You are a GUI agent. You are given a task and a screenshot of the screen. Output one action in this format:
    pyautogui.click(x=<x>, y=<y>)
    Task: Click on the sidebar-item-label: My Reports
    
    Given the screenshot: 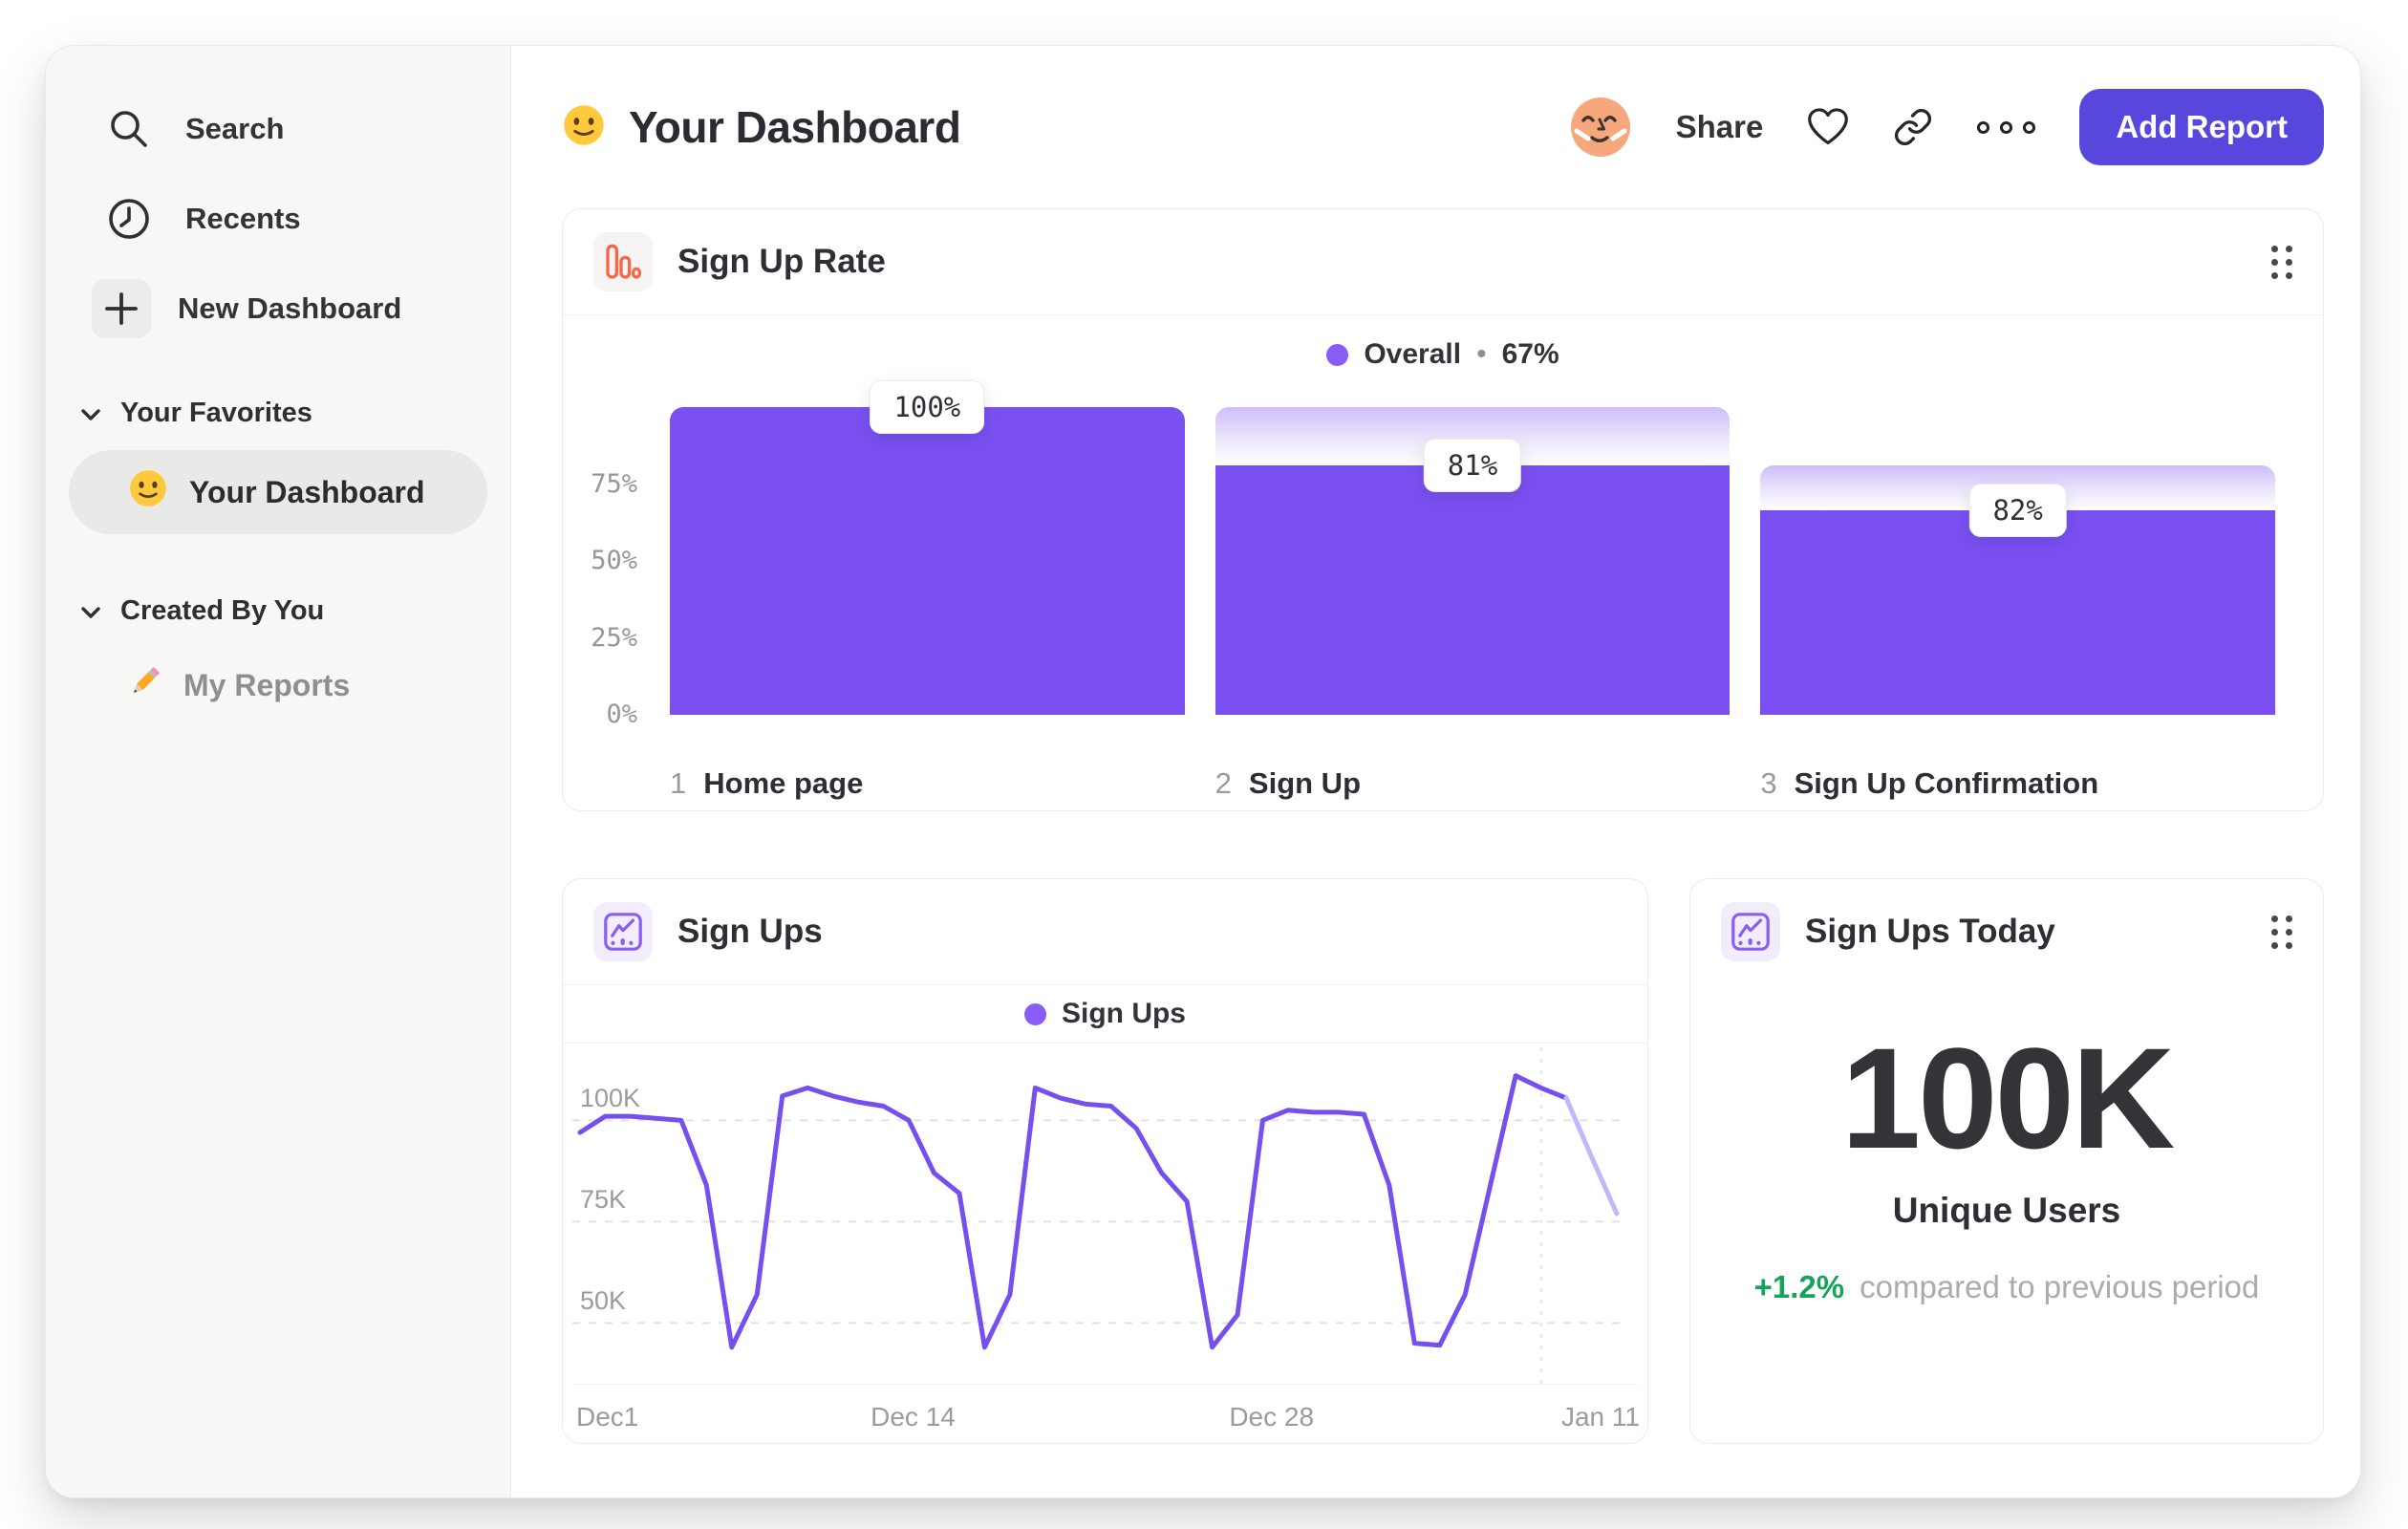 What is the action you would take?
    pyautogui.click(x=267, y=684)
    